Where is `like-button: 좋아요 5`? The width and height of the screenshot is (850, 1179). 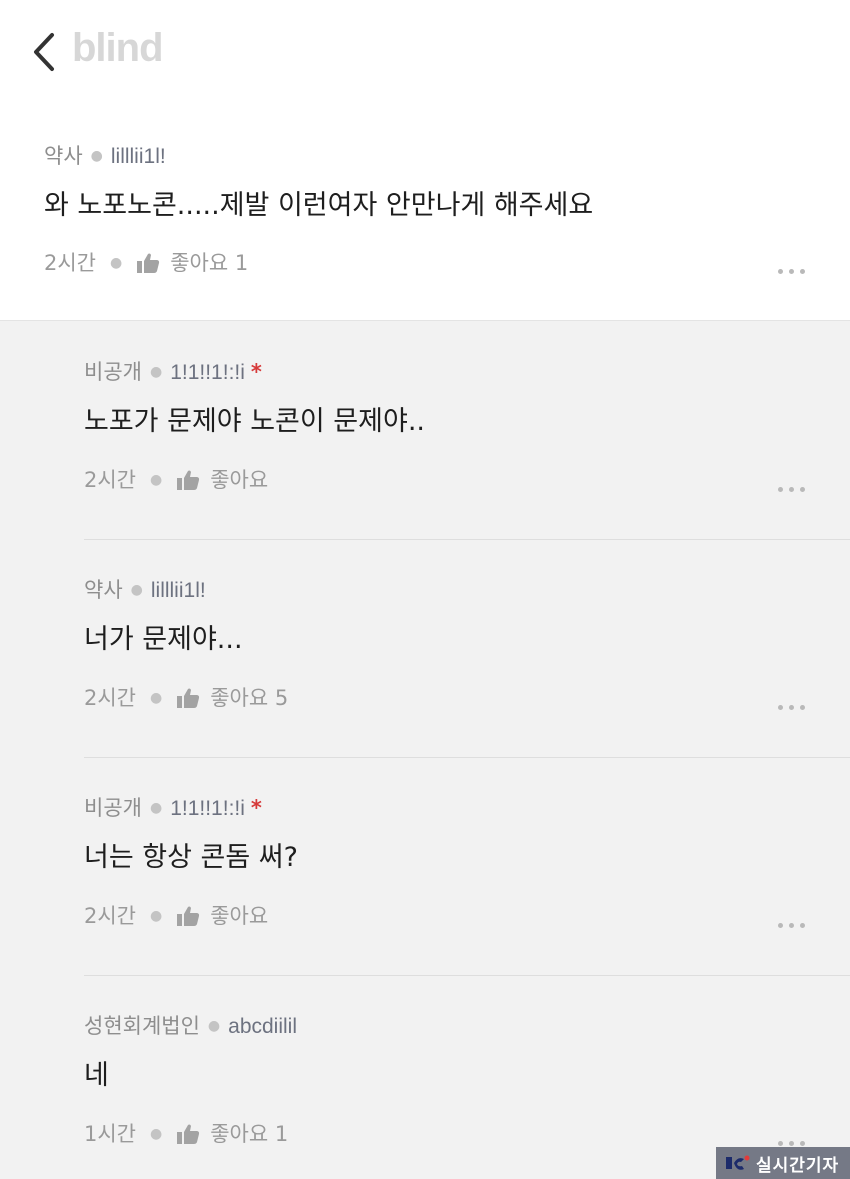 like-button: 좋아요 5 is located at coordinates (232, 698).